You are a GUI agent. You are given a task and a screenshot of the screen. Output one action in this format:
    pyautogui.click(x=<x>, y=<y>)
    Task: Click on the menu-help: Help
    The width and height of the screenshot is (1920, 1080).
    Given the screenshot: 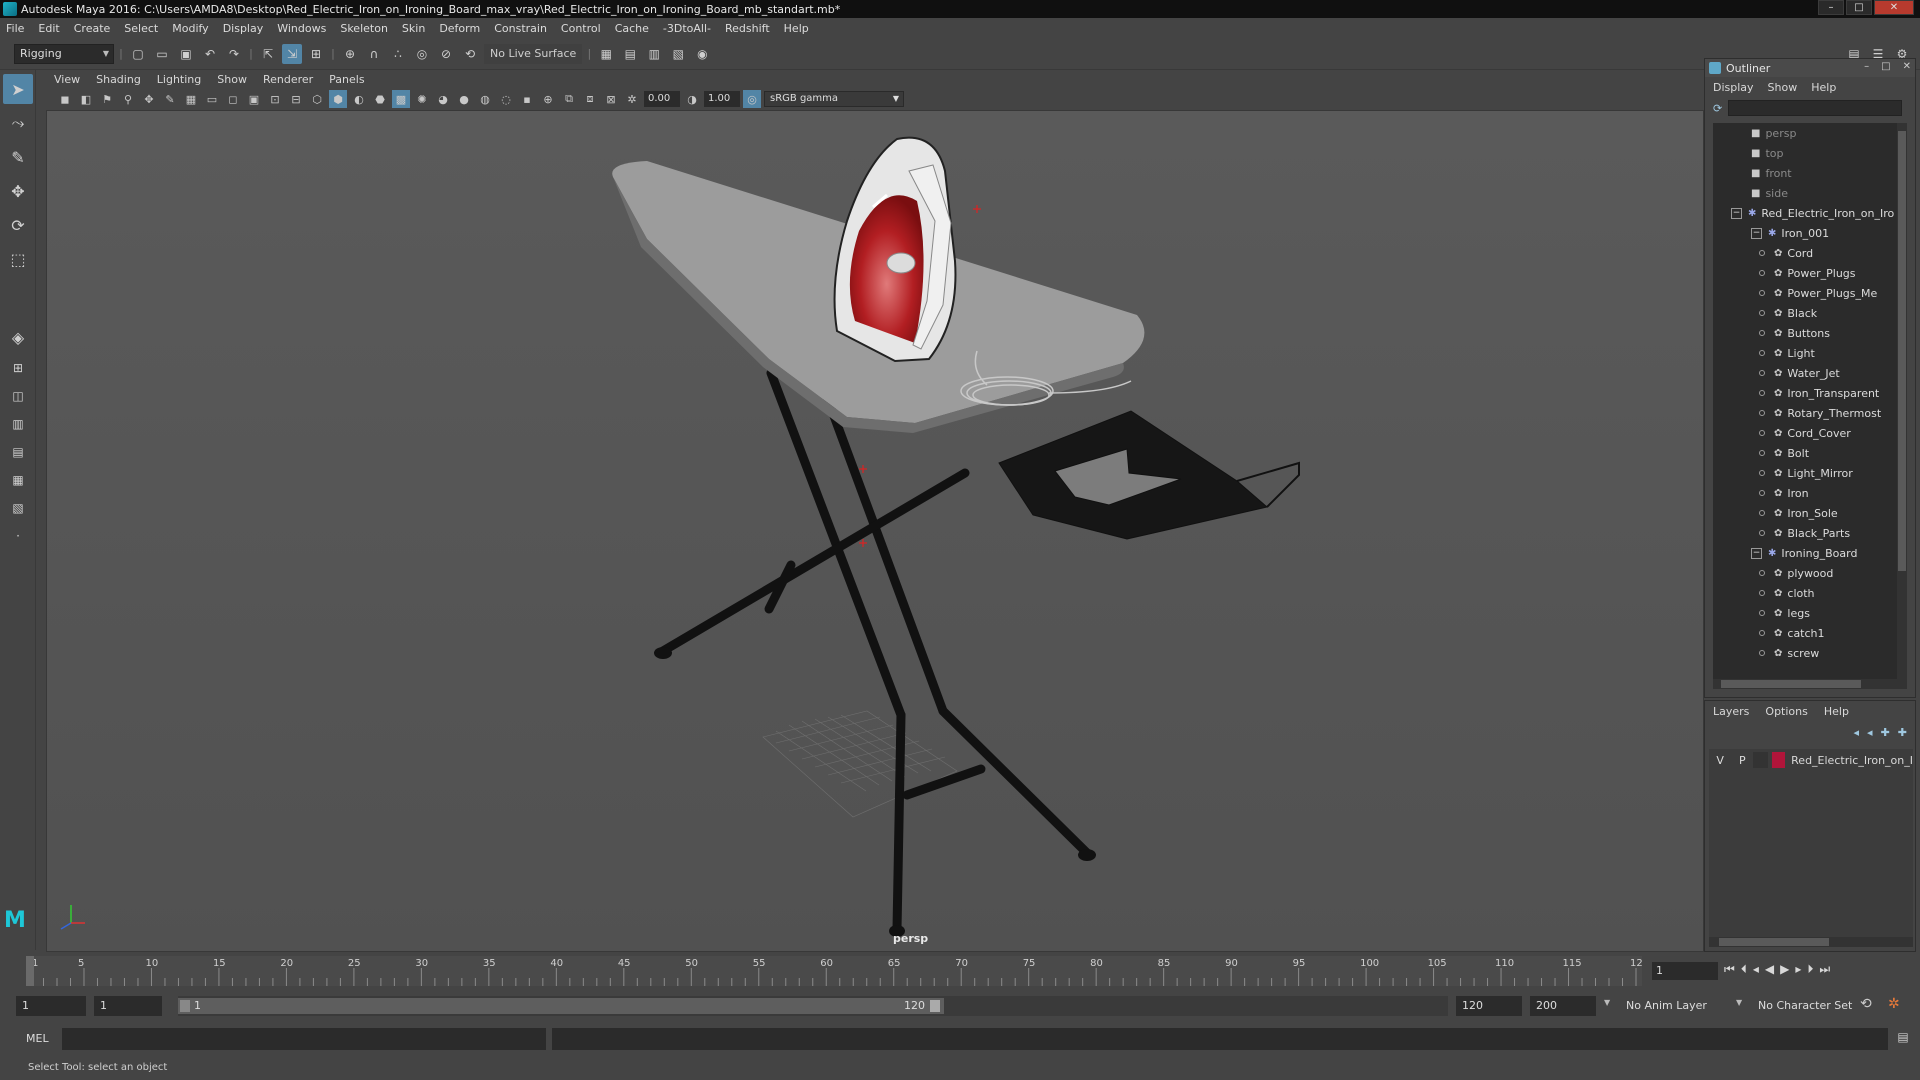 What is the action you would take?
    pyautogui.click(x=796, y=28)
    